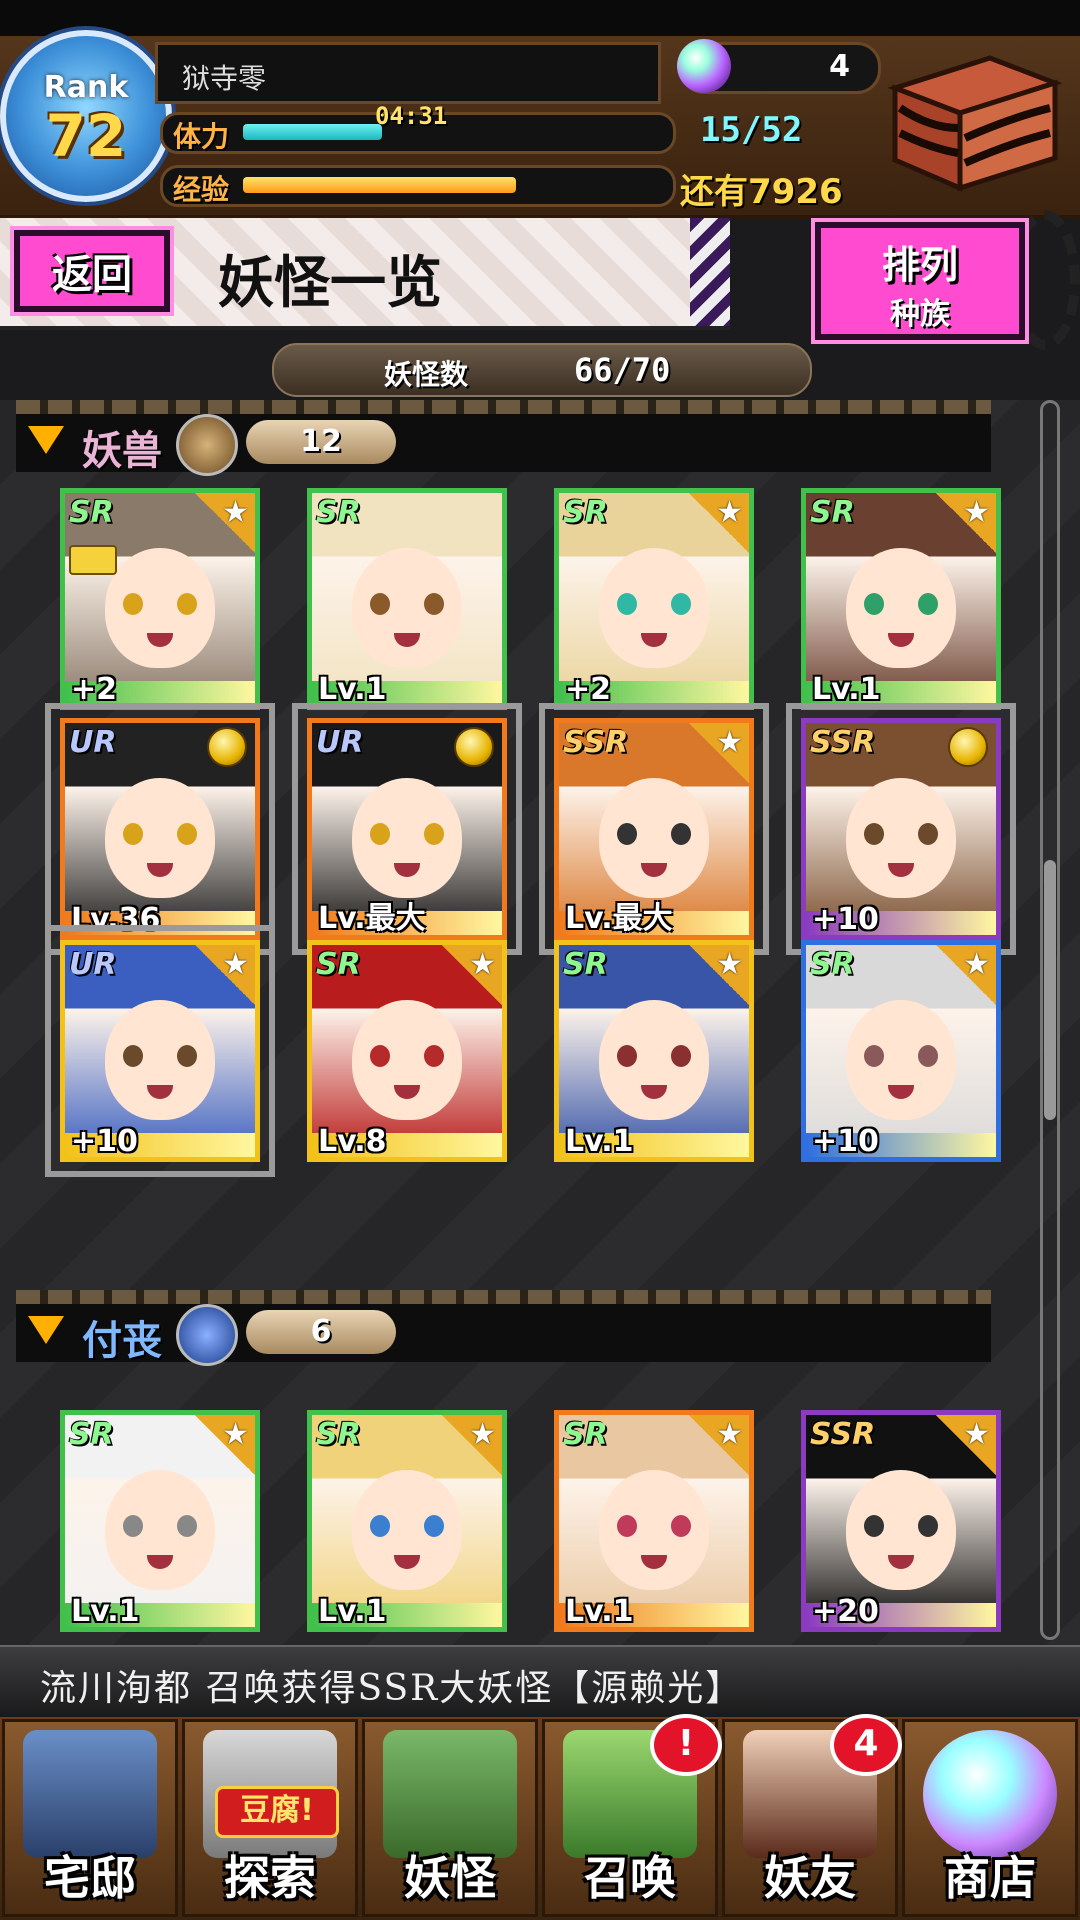 This screenshot has height=1920, width=1080. I want to click on yokai-count-value: 66/70, so click(622, 370).